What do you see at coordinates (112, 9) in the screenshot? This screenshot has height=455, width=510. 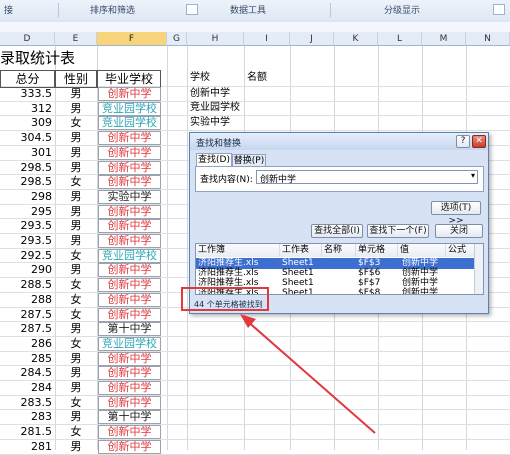 I see `ribbon-group-sort-filter: 排序和筛选` at bounding box center [112, 9].